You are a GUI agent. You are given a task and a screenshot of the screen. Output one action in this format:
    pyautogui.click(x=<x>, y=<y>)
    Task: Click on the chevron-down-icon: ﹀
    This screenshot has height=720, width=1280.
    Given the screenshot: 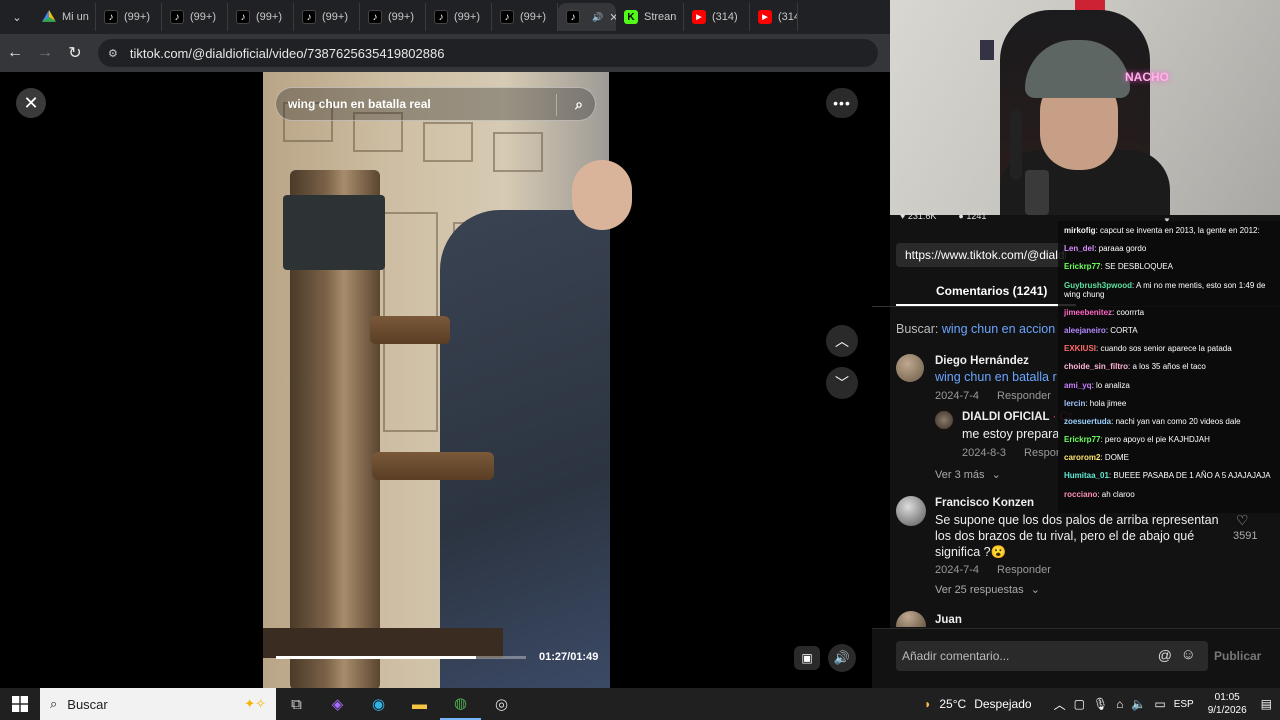 What is the action you would take?
    pyautogui.click(x=842, y=383)
    